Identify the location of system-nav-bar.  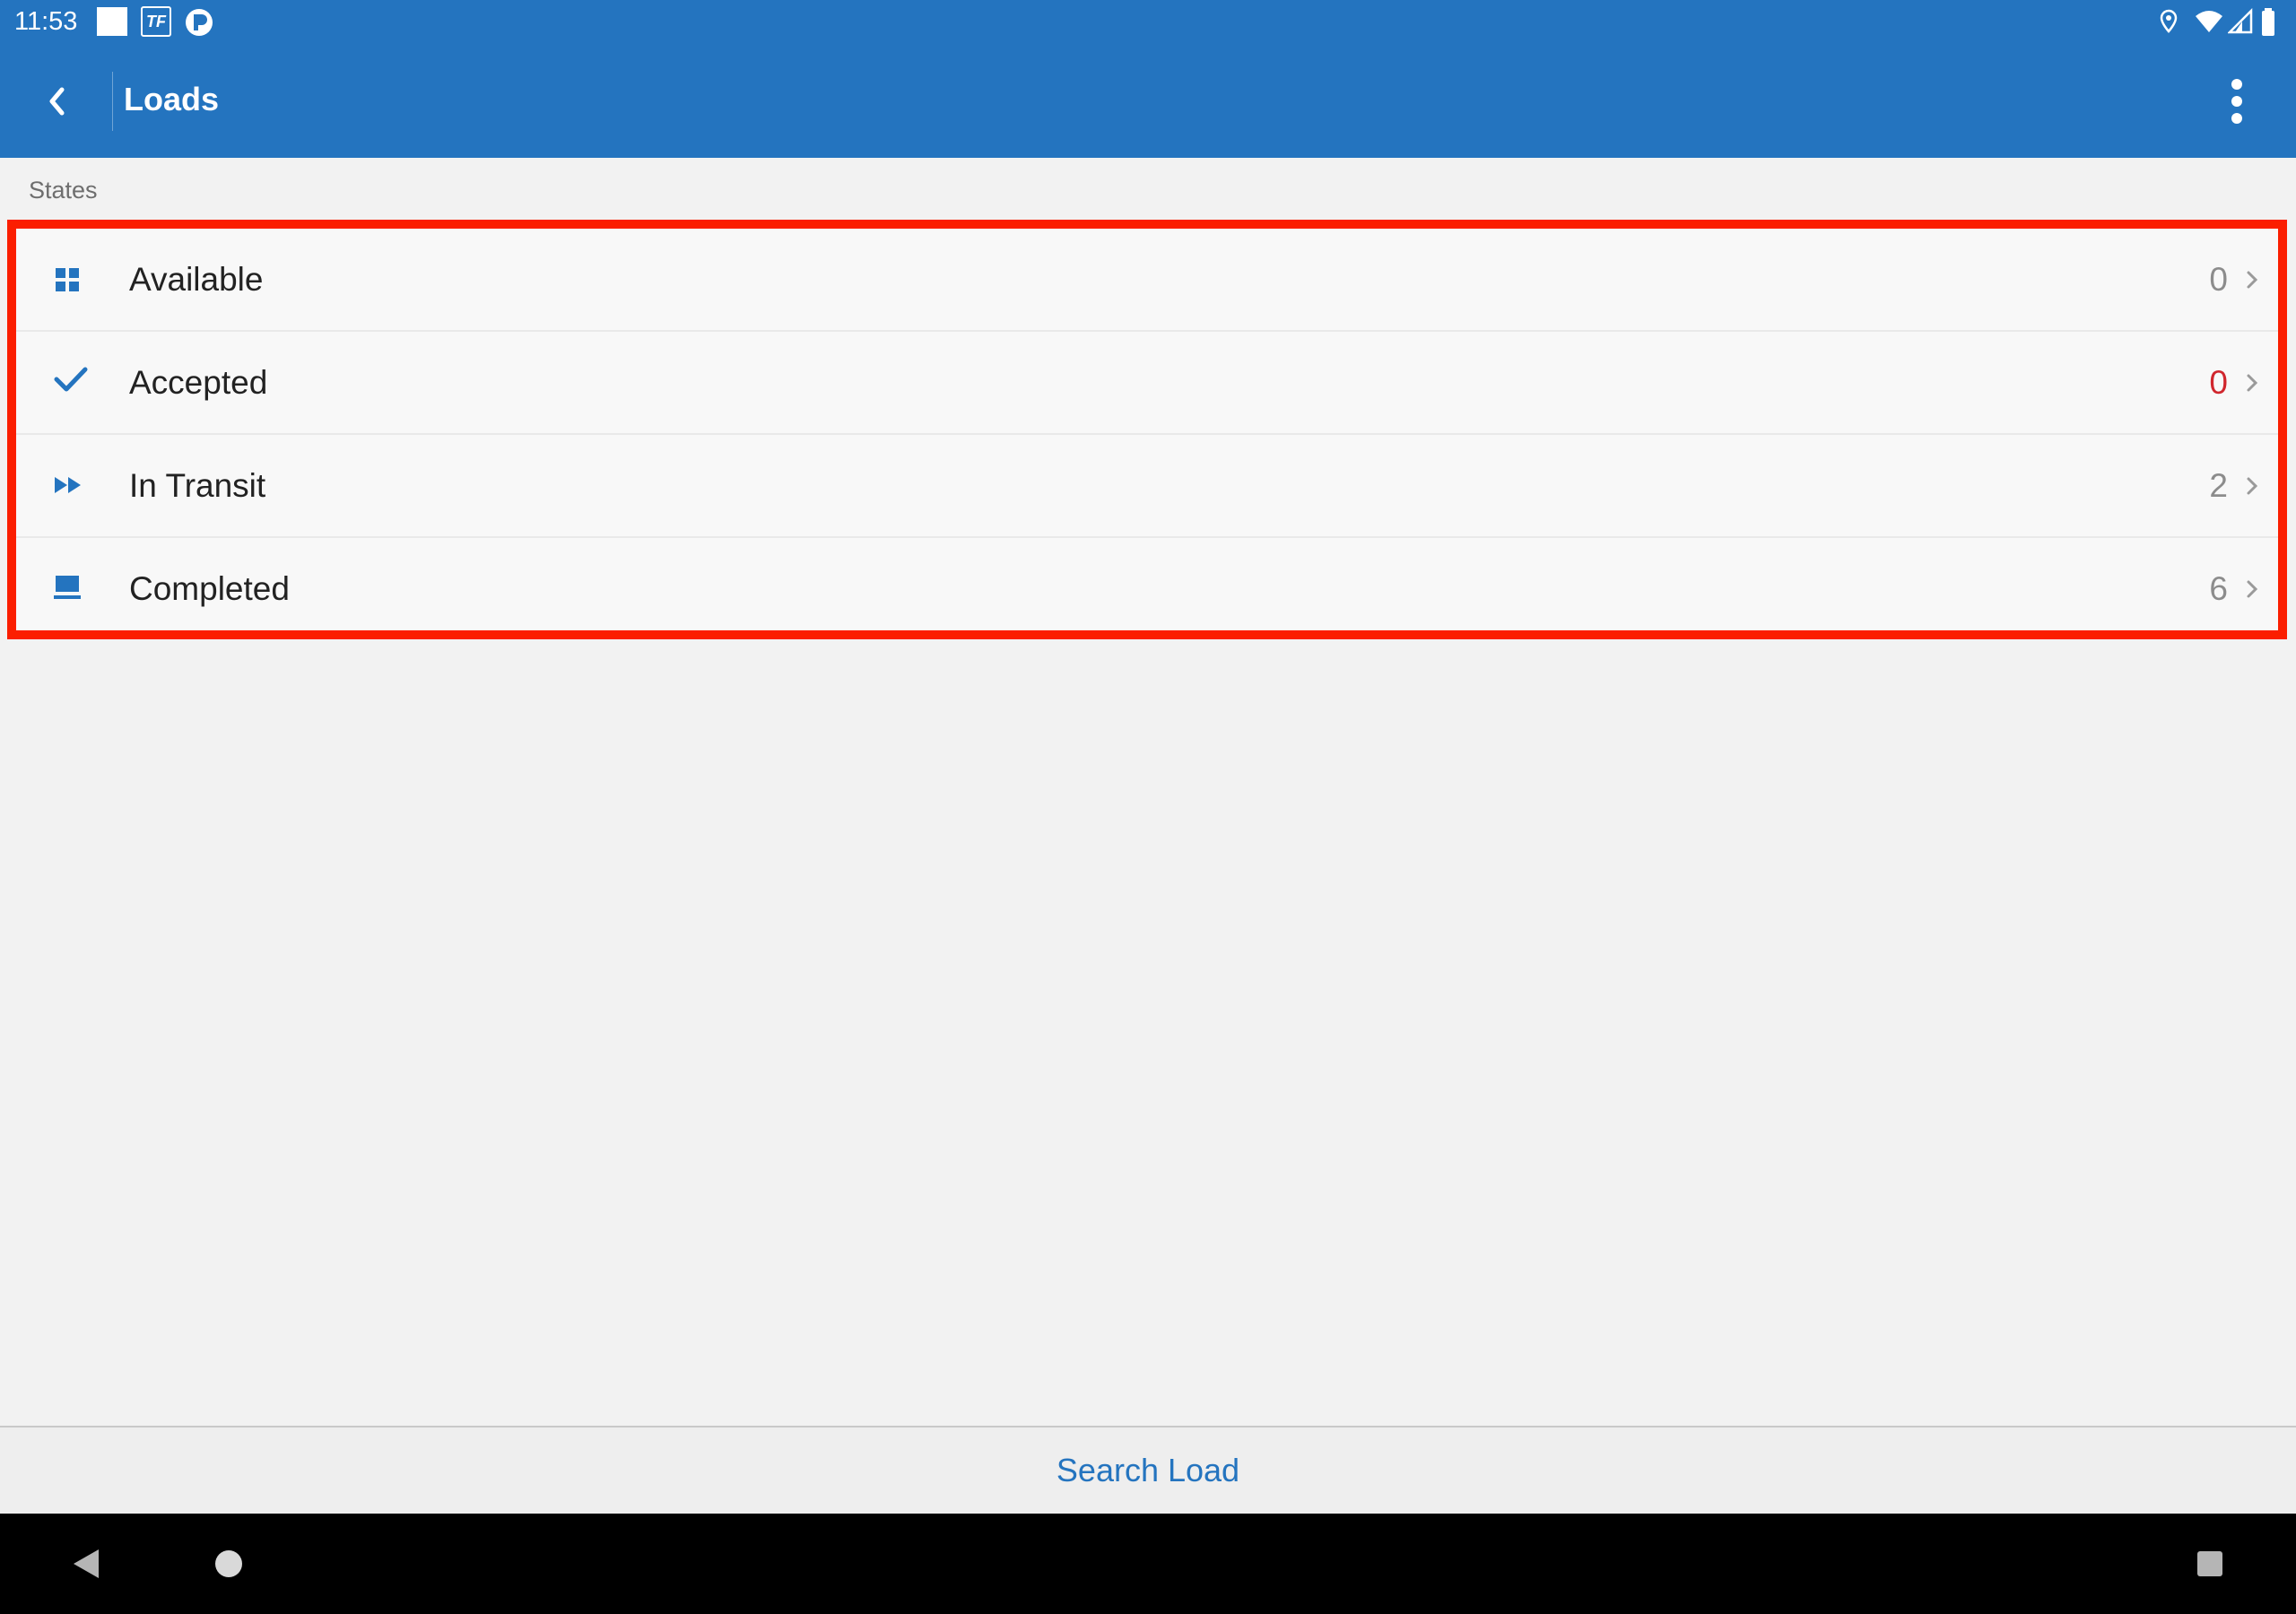
(1148, 1564).